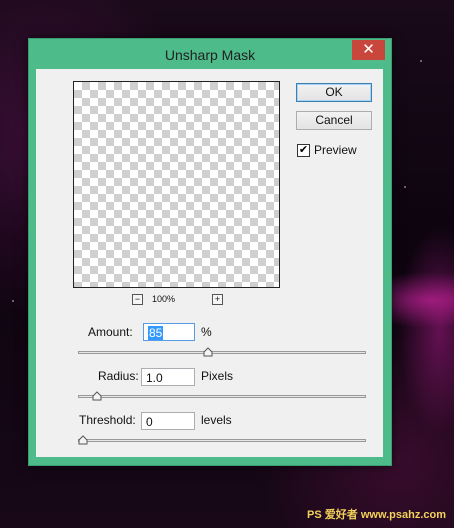 Image resolution: width=454 pixels, height=528 pixels. I want to click on dialog-title: Unsharp Mask, so click(210, 55).